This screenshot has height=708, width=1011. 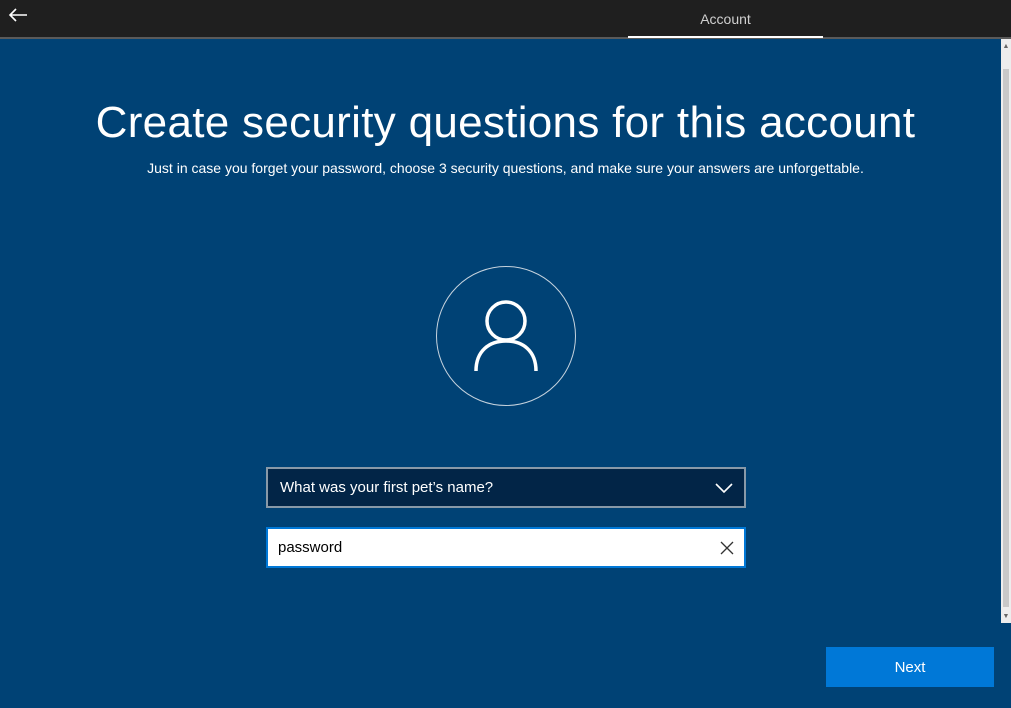 I want to click on clear-answer-button, so click(x=727, y=547).